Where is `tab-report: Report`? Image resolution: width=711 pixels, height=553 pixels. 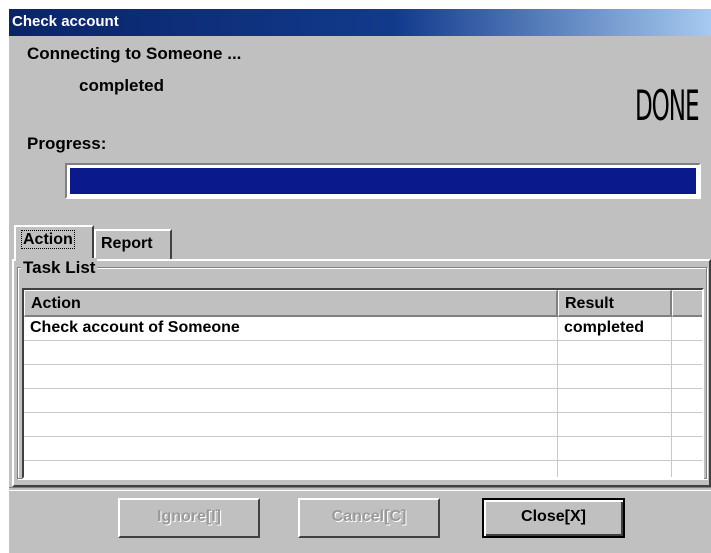
tab-report: Report is located at coordinates (133, 244).